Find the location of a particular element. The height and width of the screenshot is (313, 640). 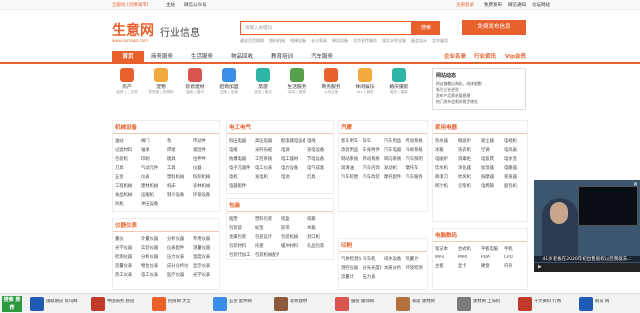

section-link: 空调 is located at coordinates (491, 150).